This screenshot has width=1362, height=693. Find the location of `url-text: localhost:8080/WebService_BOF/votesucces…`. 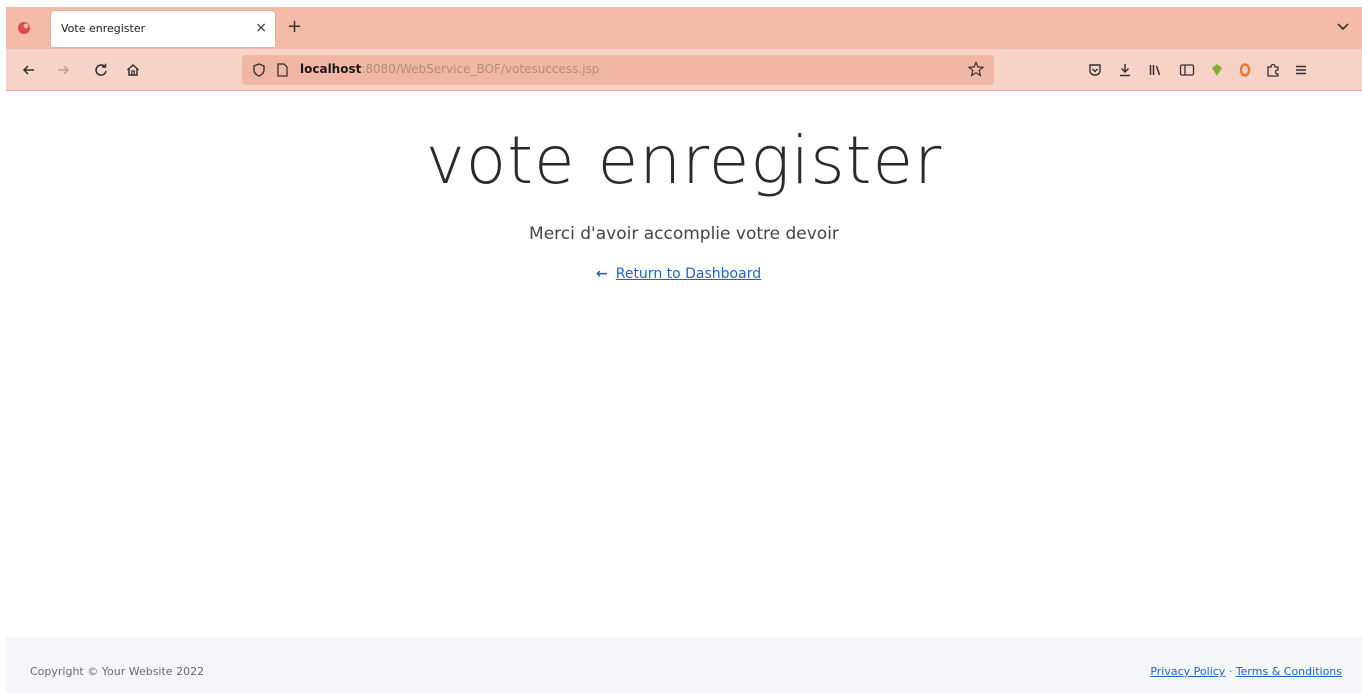

url-text: localhost:8080/WebService_BOF/votesucces… is located at coordinates (449, 69).